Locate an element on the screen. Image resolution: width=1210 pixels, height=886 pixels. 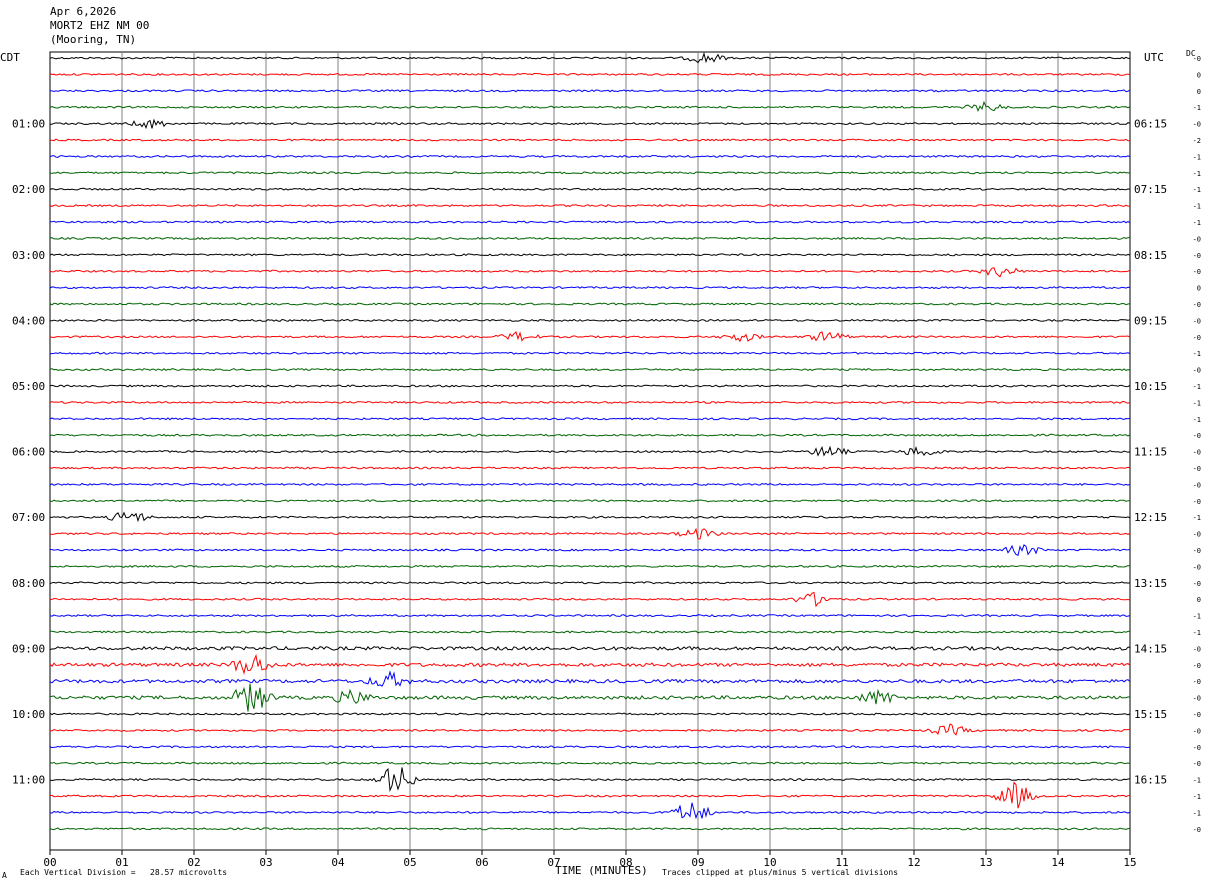
x-tick-label: 13 is located at coordinates (985, 862).